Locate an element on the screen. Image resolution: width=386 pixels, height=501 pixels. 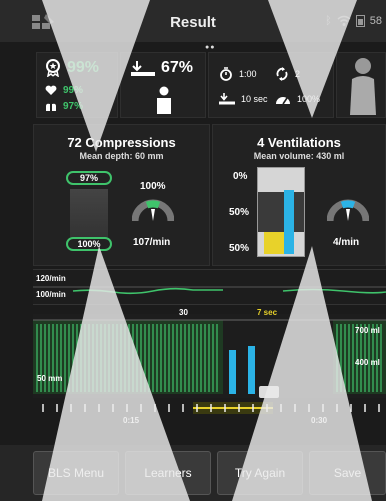
manikin-torso-icon is located at coordinates (363, 86).